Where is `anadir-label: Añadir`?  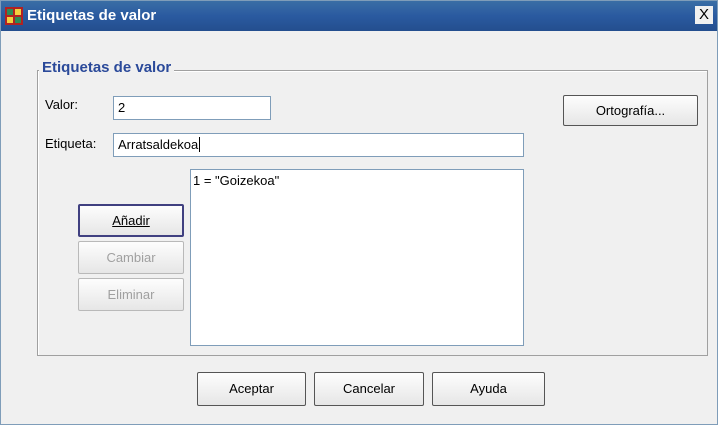
anadir-label: Añadir is located at coordinates (131, 220).